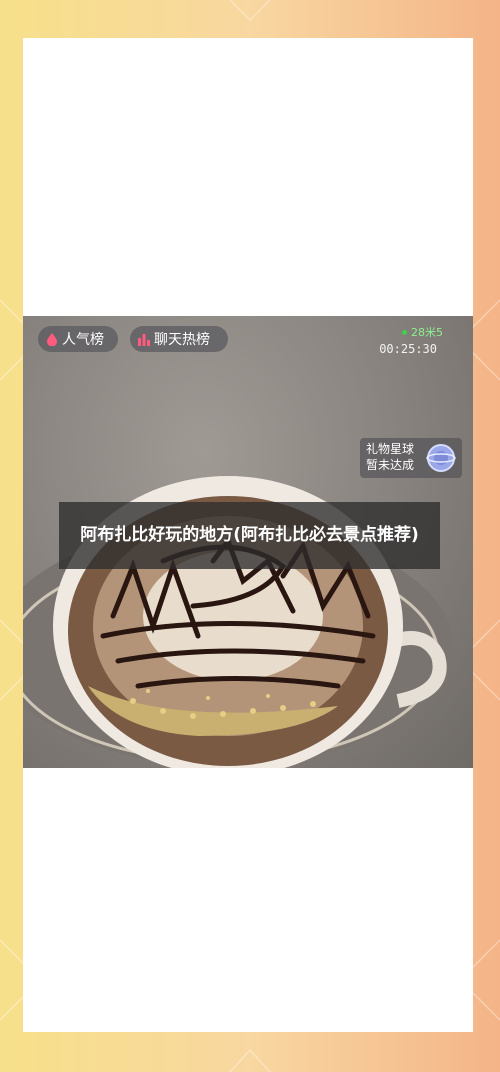 The width and height of the screenshot is (500, 1072). I want to click on rank-pill-label: 人气榜, so click(83, 340).